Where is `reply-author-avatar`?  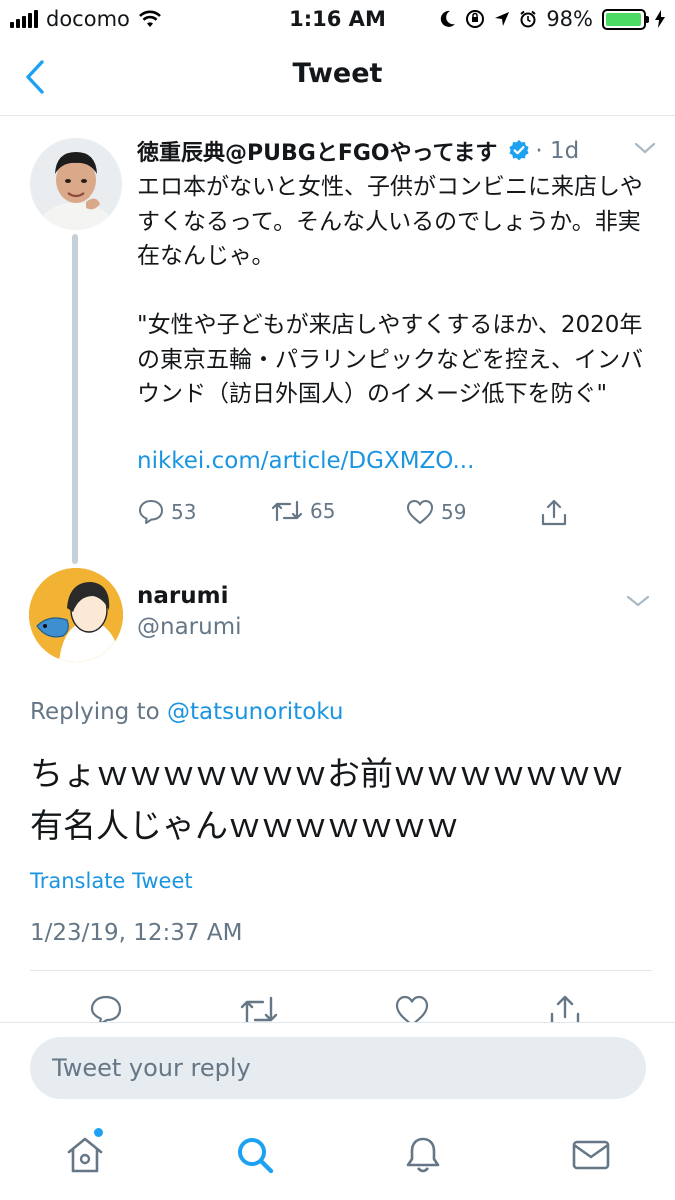 reply-author-avatar is located at coordinates (76, 615).